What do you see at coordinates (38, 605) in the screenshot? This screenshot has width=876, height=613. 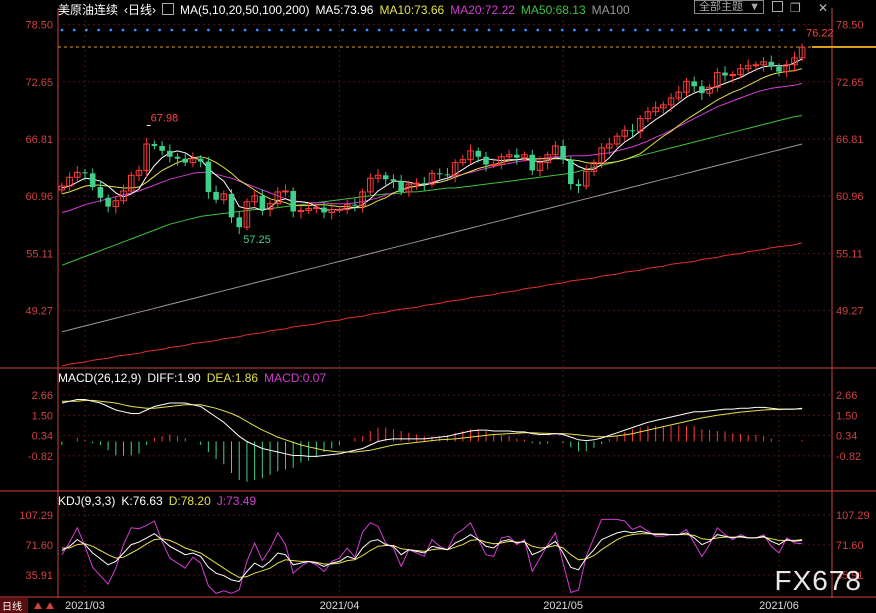 I see `scroll-up-icon` at bounding box center [38, 605].